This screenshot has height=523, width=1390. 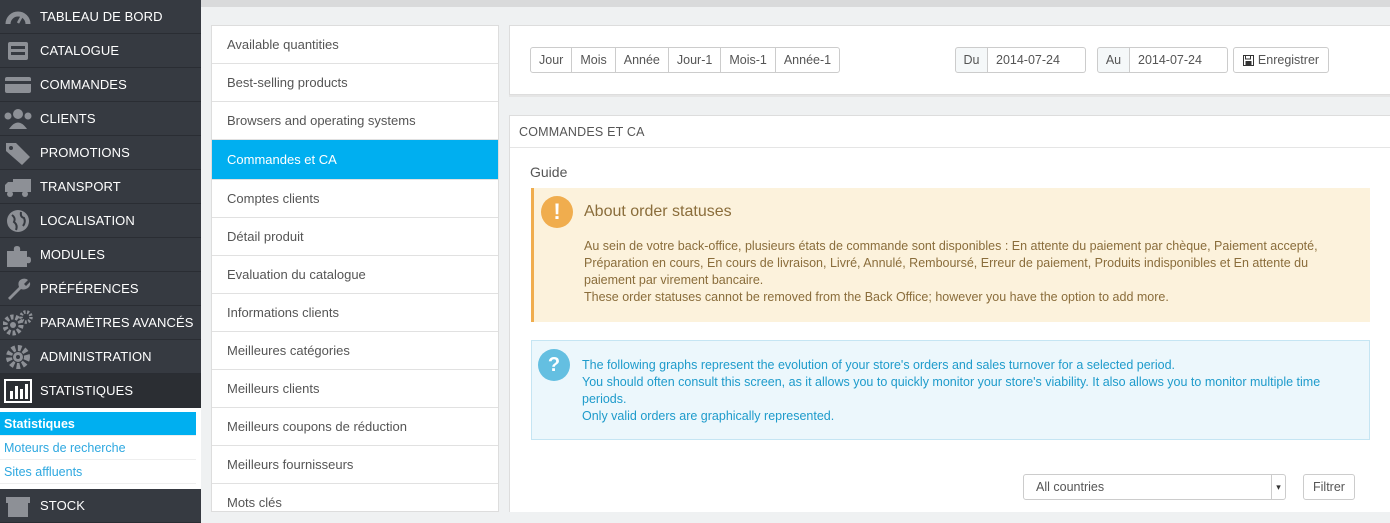 What do you see at coordinates (18, 187) in the screenshot?
I see `truck-icon` at bounding box center [18, 187].